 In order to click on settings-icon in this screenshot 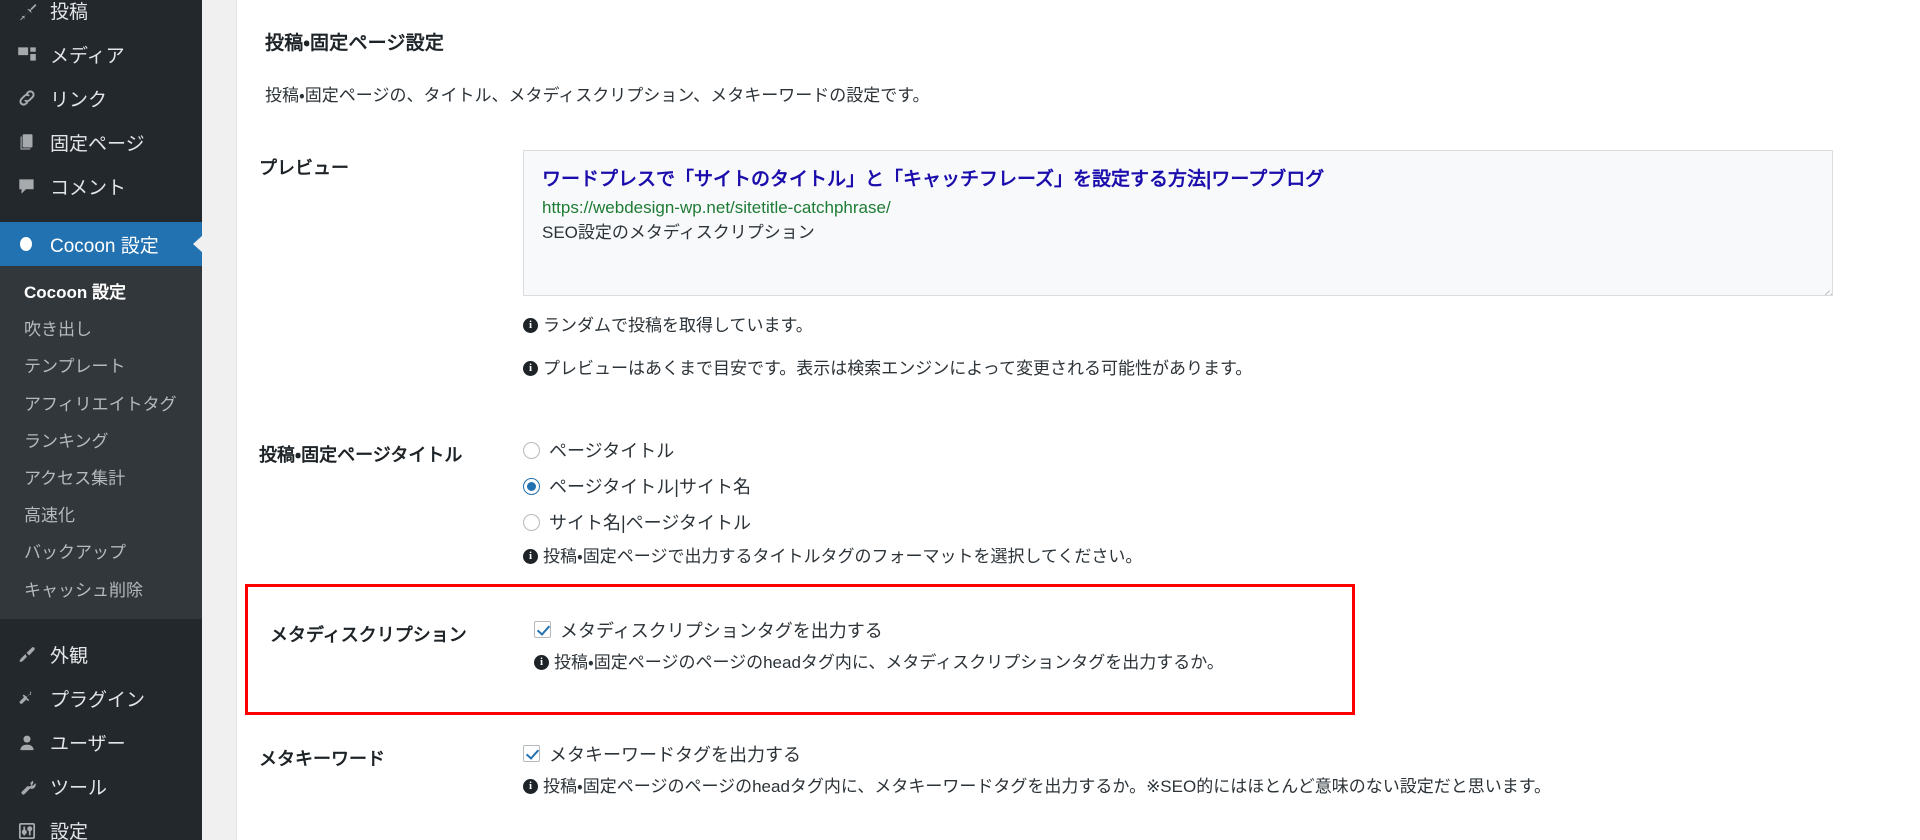, I will do `click(33, 830)`.